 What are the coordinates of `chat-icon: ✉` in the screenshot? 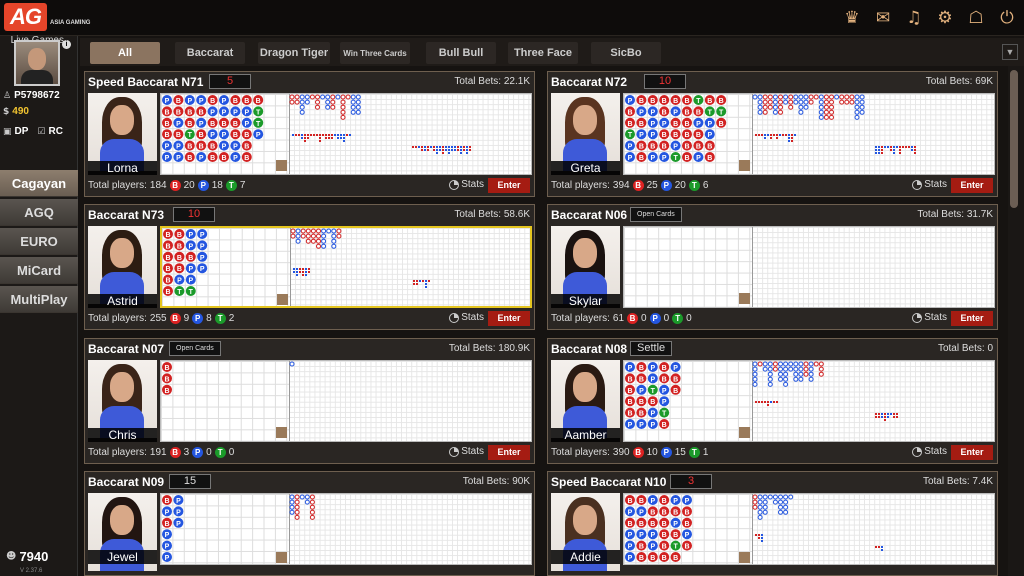 It's located at (883, 18).